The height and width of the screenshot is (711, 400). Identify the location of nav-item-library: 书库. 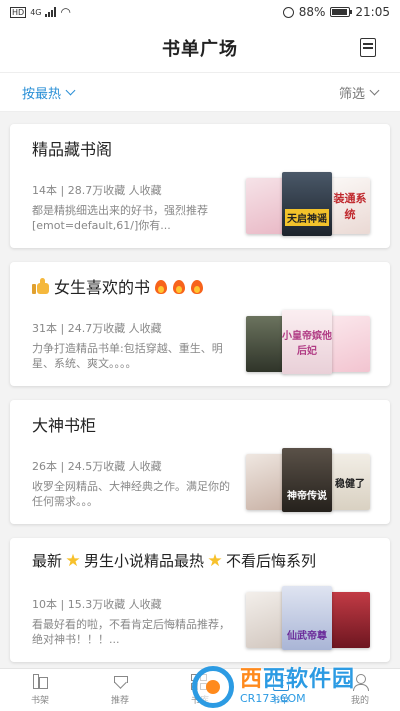
(200, 690).